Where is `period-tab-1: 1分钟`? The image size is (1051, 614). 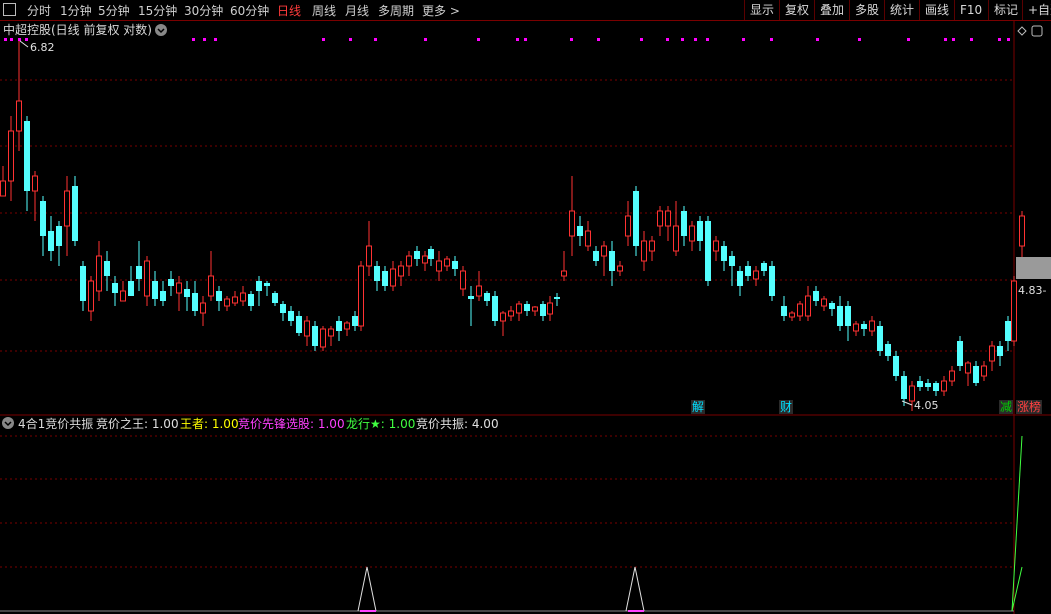 period-tab-1: 1分钟 is located at coordinates (76, 10).